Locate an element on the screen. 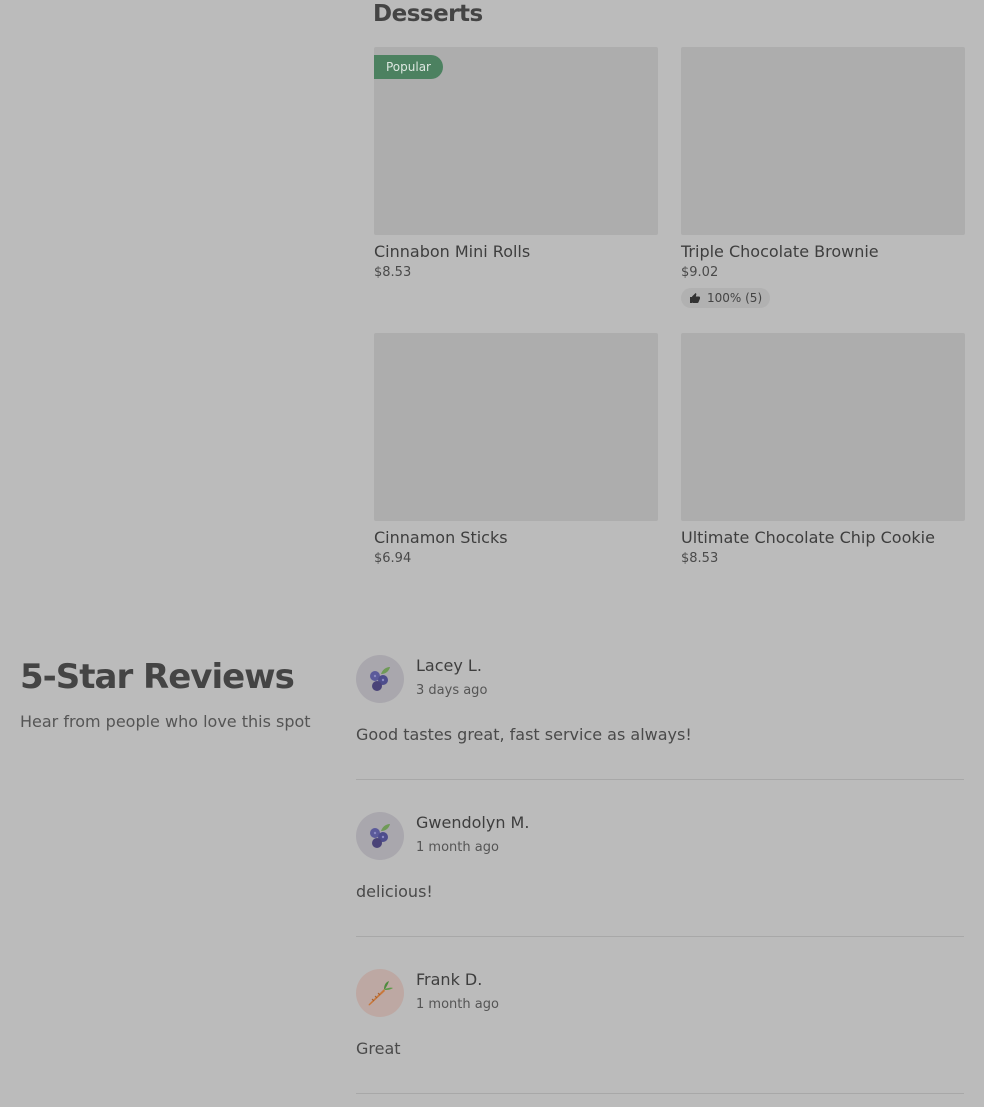  menu-item-name: Ultimate Chocolate Chip Cookie is located at coordinates (808, 537).